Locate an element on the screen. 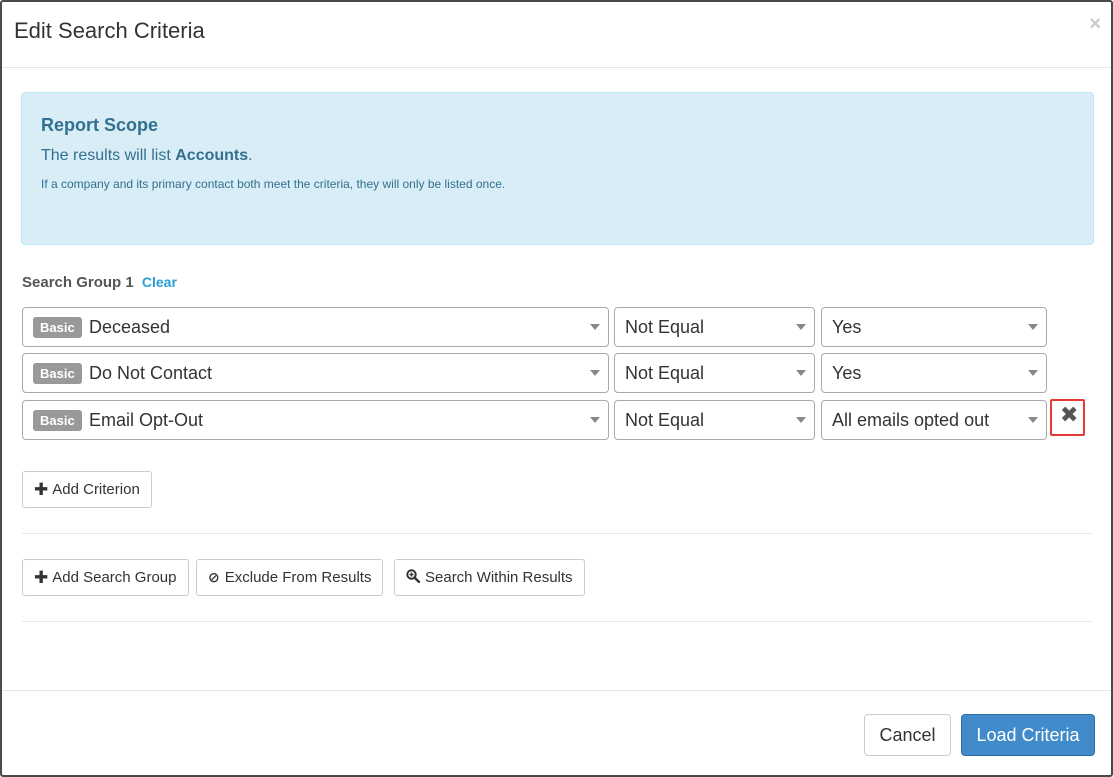  scope-line-prefix: The results will list is located at coordinates (108, 155).